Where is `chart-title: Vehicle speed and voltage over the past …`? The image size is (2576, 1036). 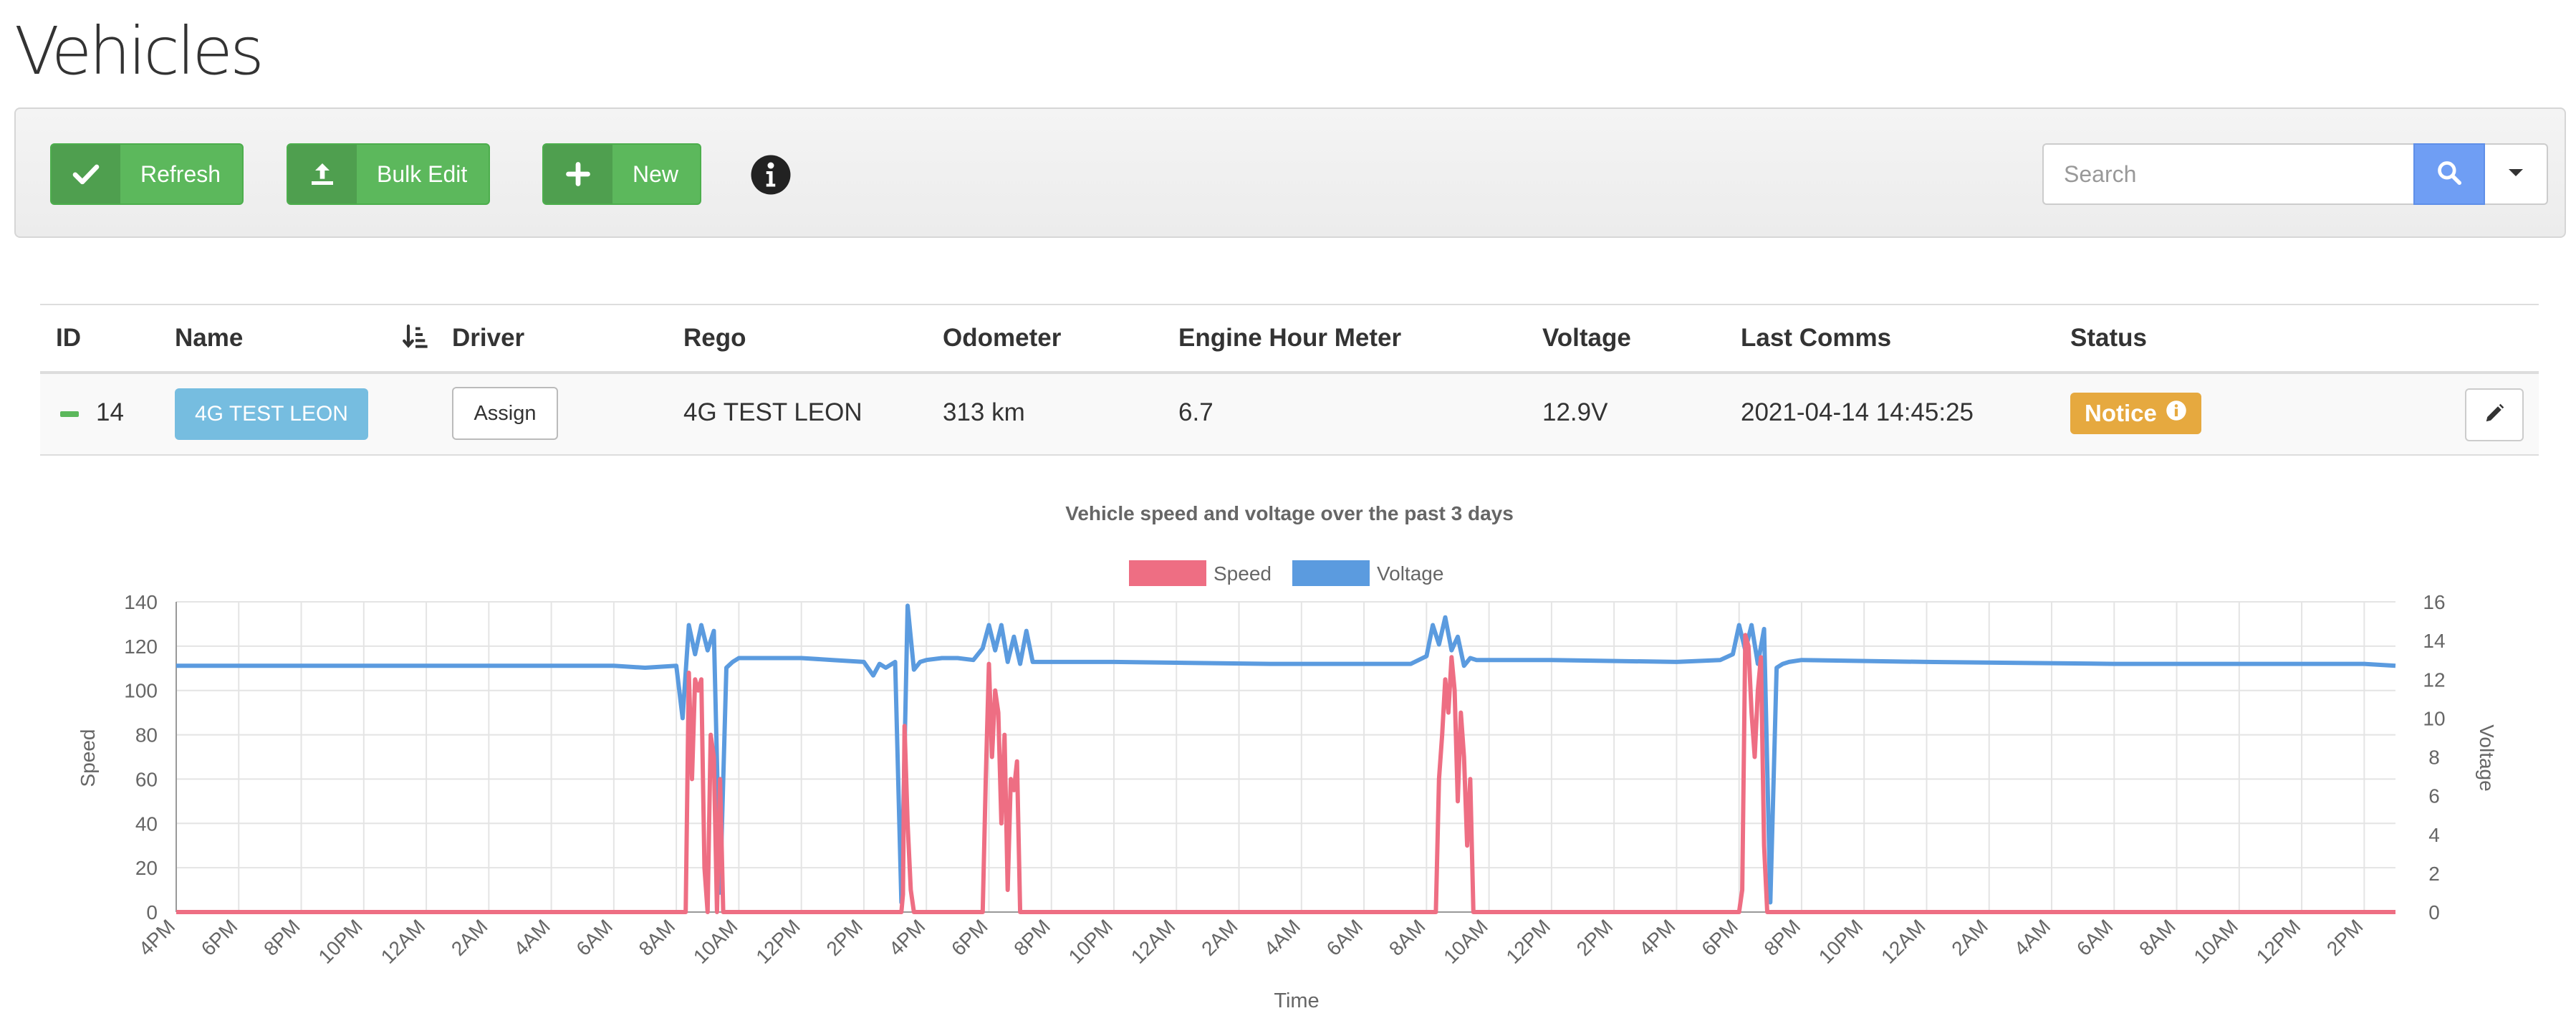 chart-title: Vehicle speed and voltage over the past … is located at coordinates (1290, 513).